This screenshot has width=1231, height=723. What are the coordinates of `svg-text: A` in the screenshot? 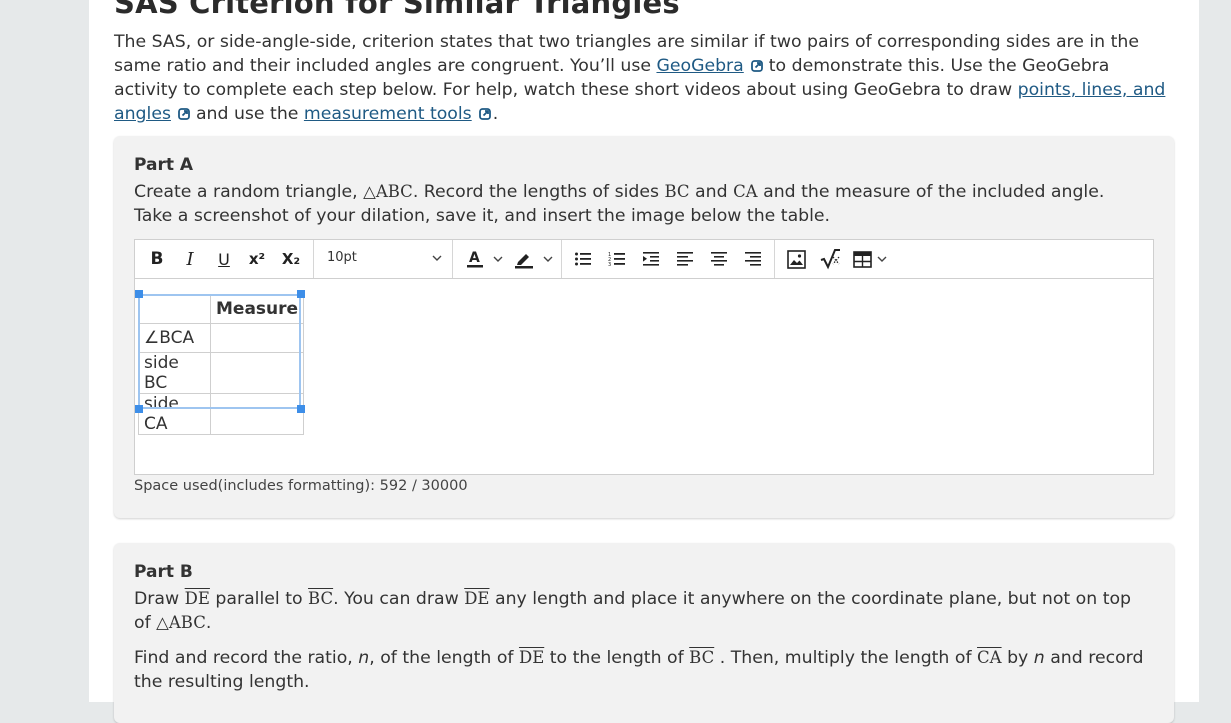 It's located at (474, 258).